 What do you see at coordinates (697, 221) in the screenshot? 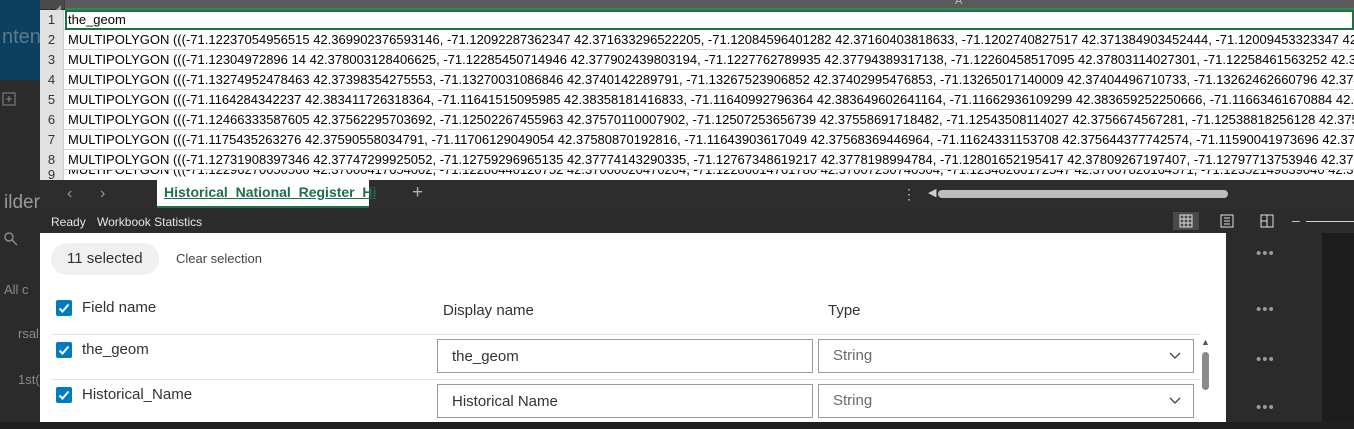
I see `status-bar: Ready Workbook Statistics –` at bounding box center [697, 221].